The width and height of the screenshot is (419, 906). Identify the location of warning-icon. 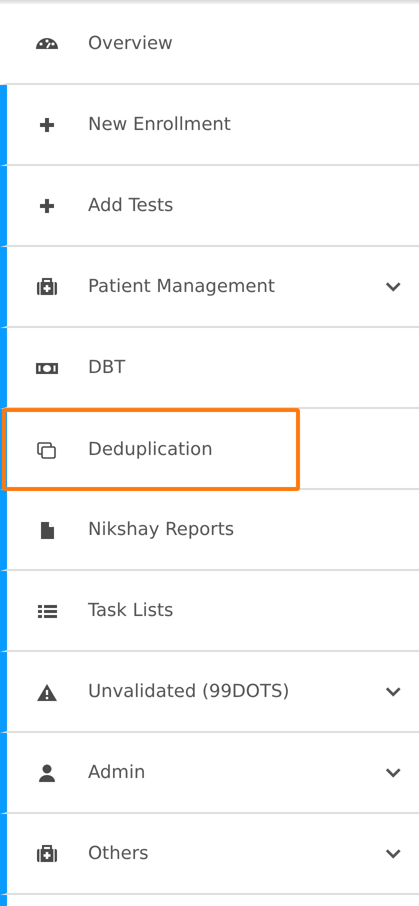
(47, 692).